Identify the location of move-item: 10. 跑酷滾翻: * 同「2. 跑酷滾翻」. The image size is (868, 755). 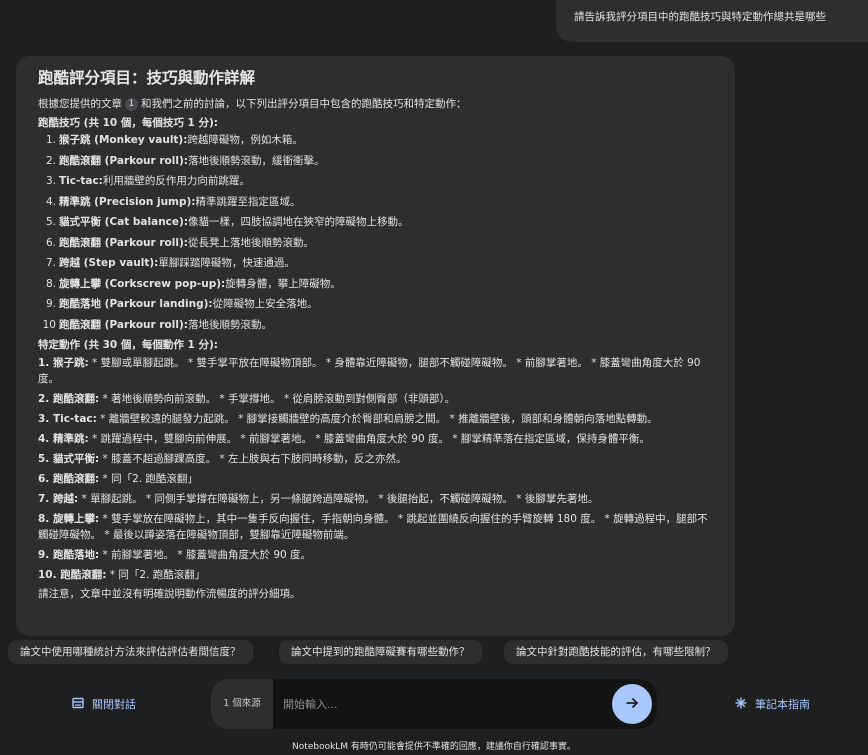
(375, 575).